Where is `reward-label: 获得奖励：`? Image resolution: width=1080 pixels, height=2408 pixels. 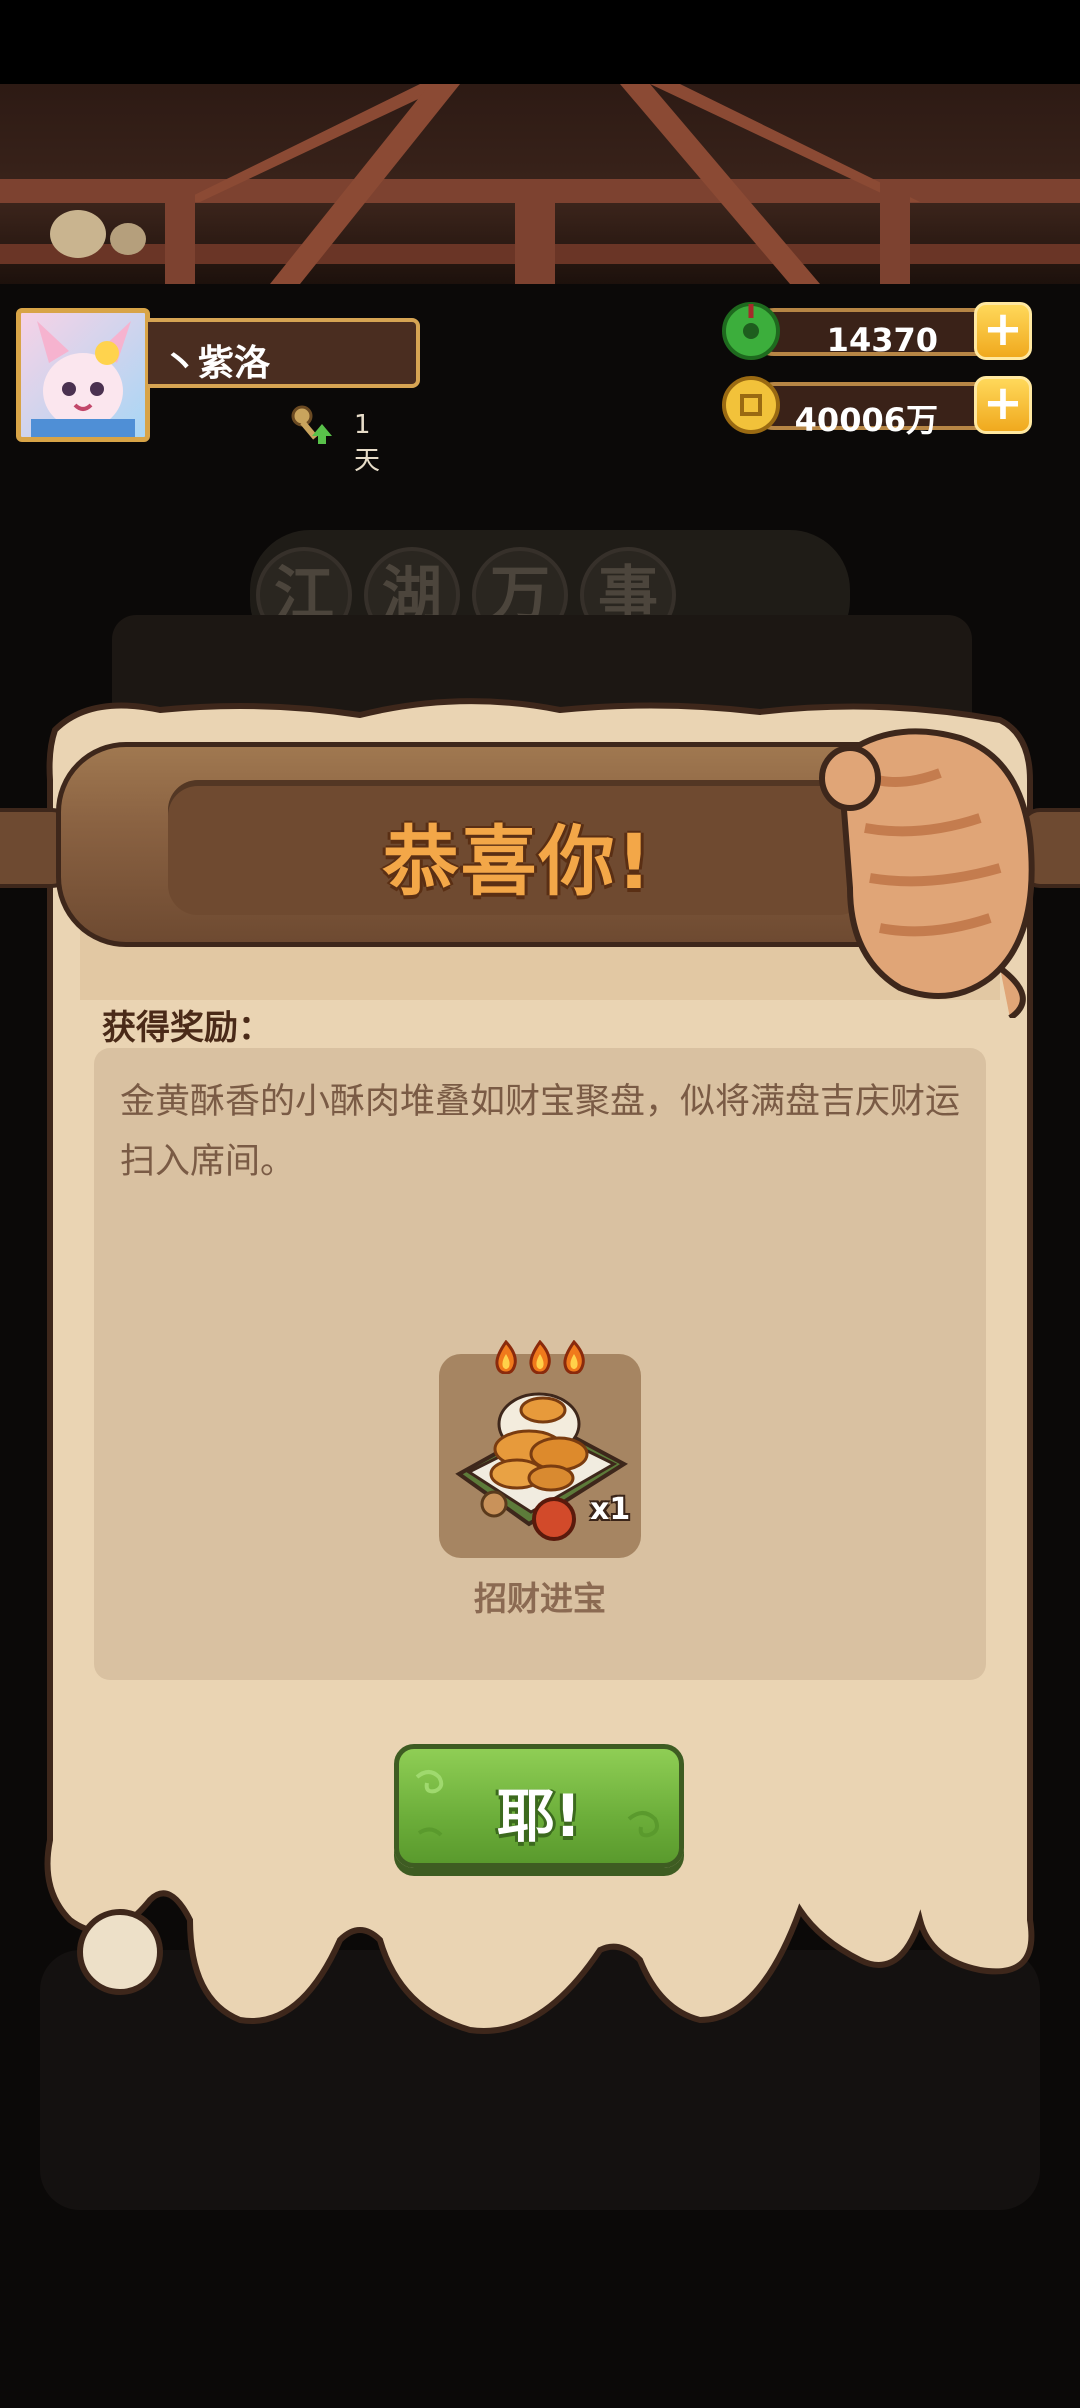
reward-label: 获得奖励： is located at coordinates (187, 1028).